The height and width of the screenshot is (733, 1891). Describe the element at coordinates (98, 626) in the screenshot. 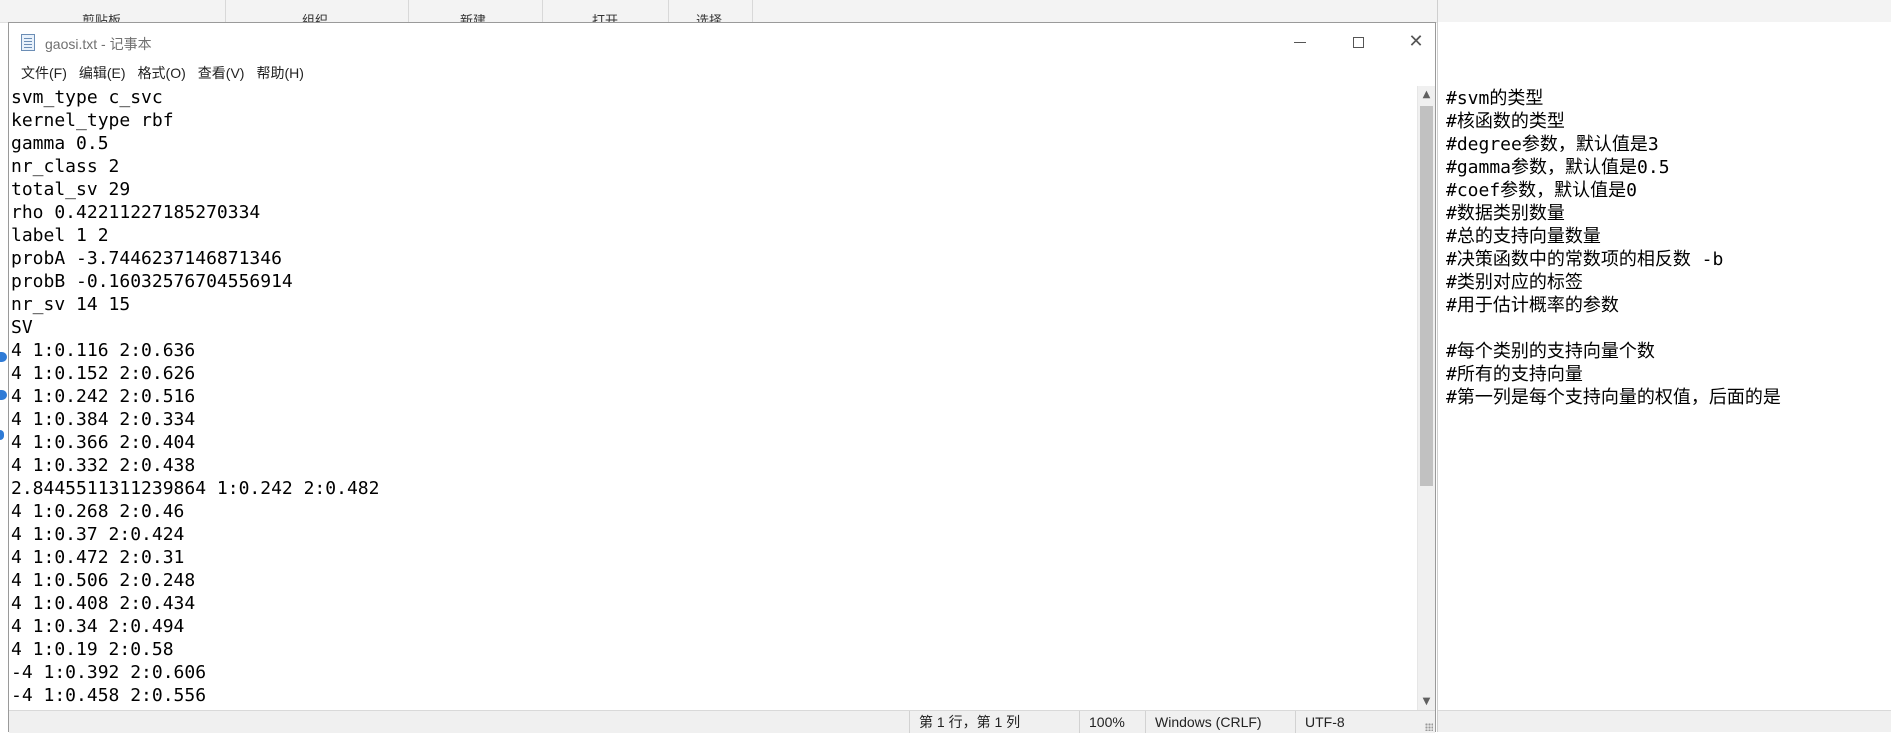

I see `editor-line: 4 1:0.34 2:0.494` at that location.